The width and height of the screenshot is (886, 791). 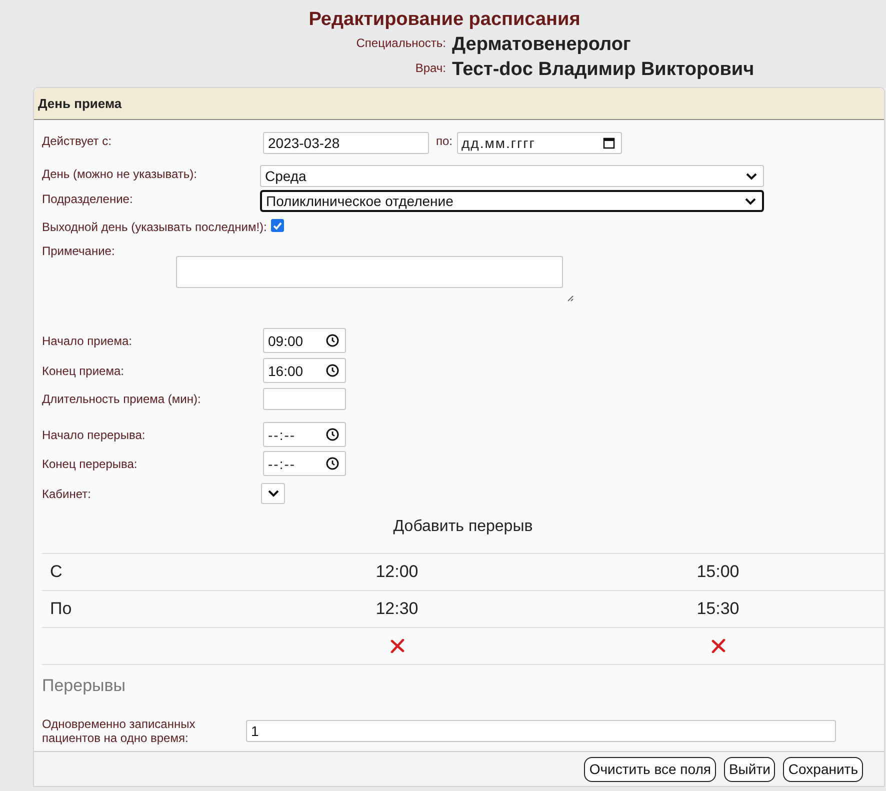 What do you see at coordinates (94, 434) in the screenshot?
I see `field-label: Начало перерыва:` at bounding box center [94, 434].